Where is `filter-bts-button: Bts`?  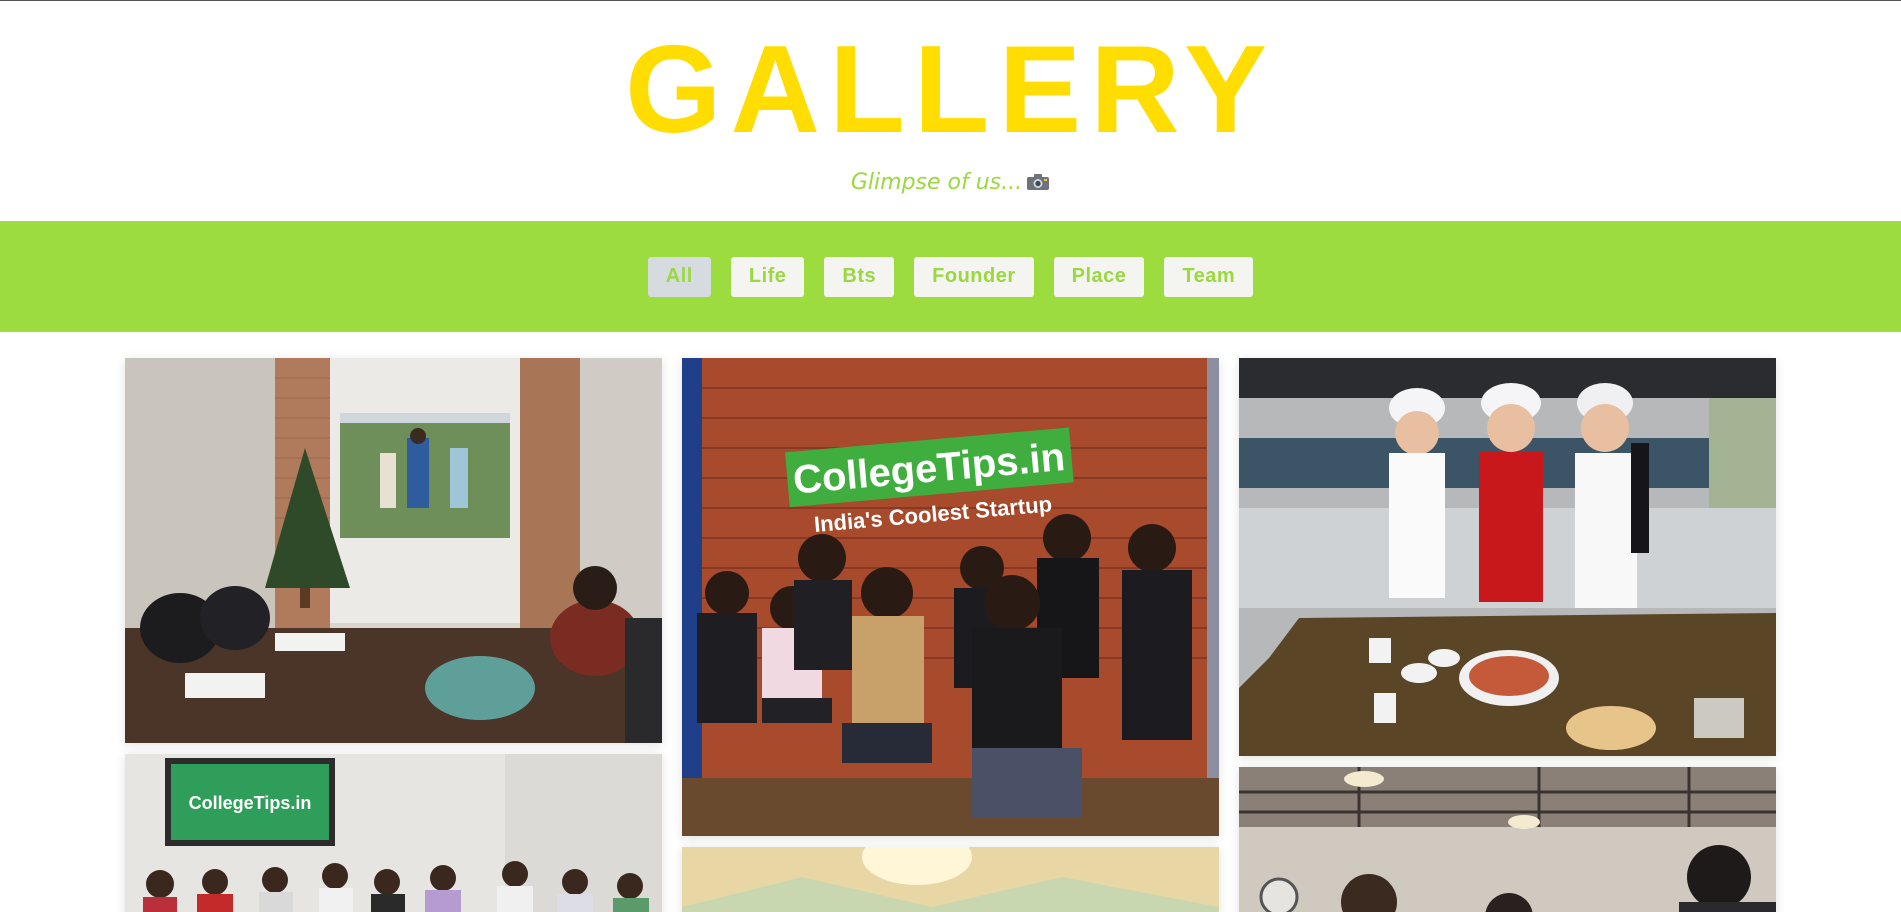
filter-bts-button: Bts is located at coordinates (859, 276).